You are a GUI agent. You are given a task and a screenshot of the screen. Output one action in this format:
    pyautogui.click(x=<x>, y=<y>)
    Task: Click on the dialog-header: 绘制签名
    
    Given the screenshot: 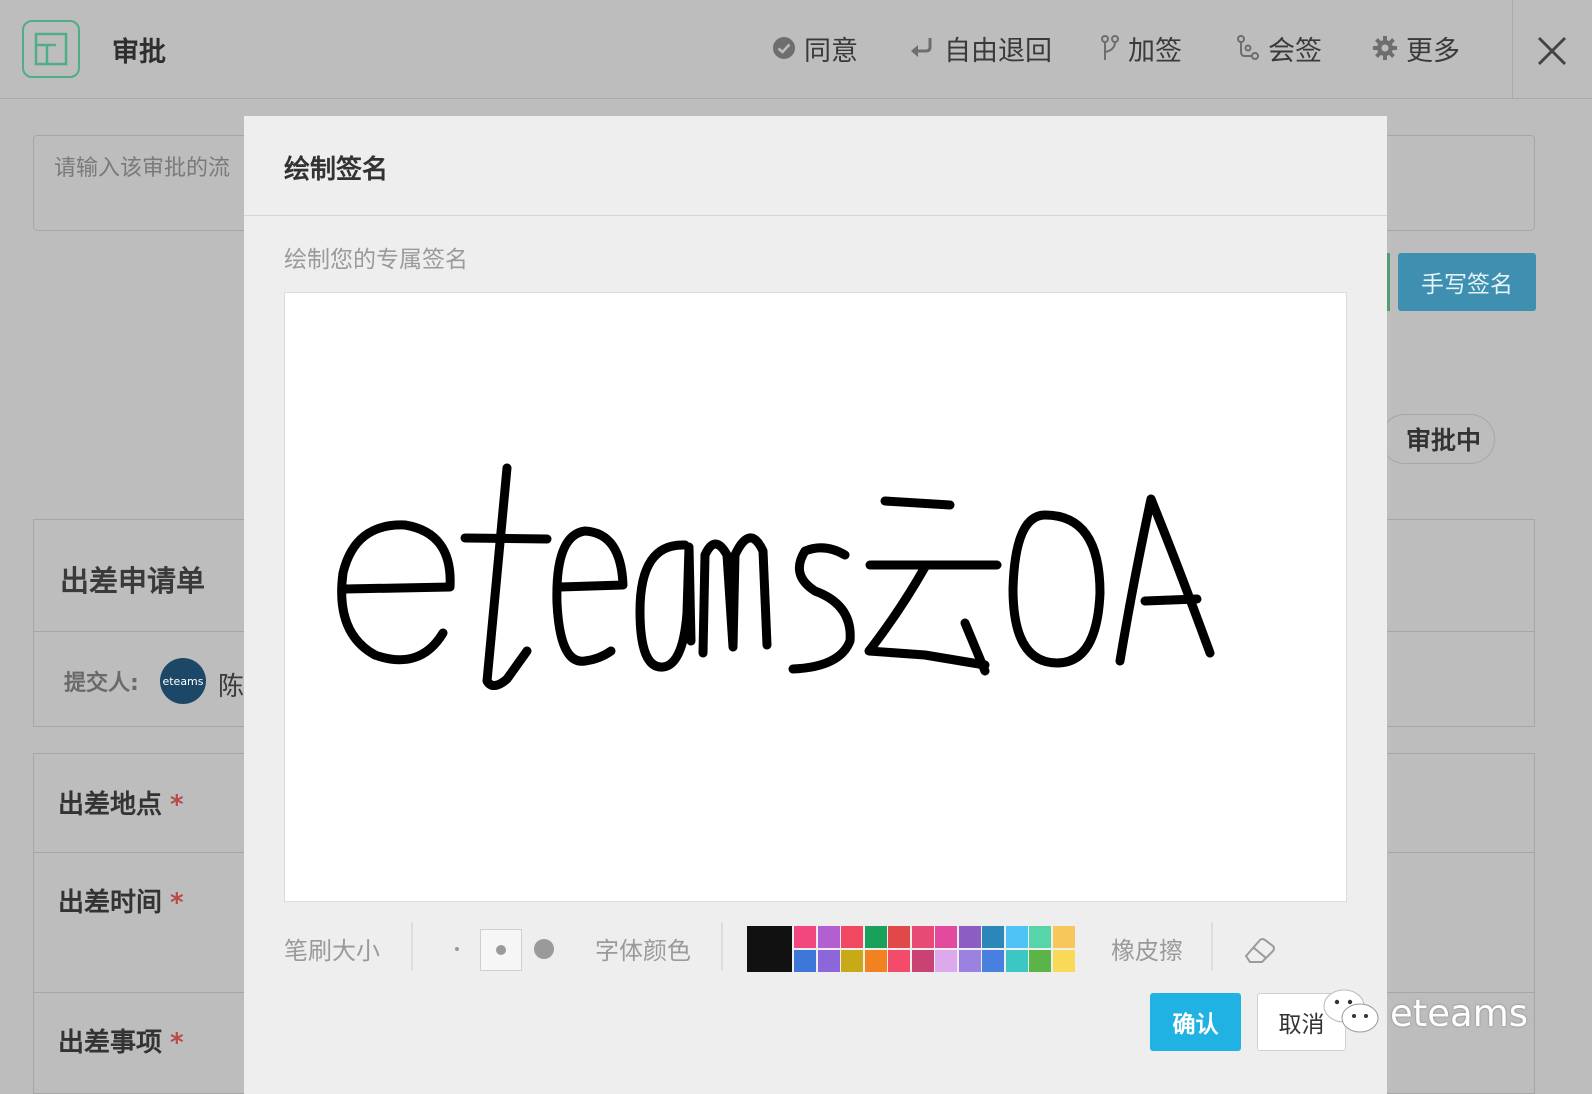 What is the action you would take?
    pyautogui.click(x=815, y=166)
    